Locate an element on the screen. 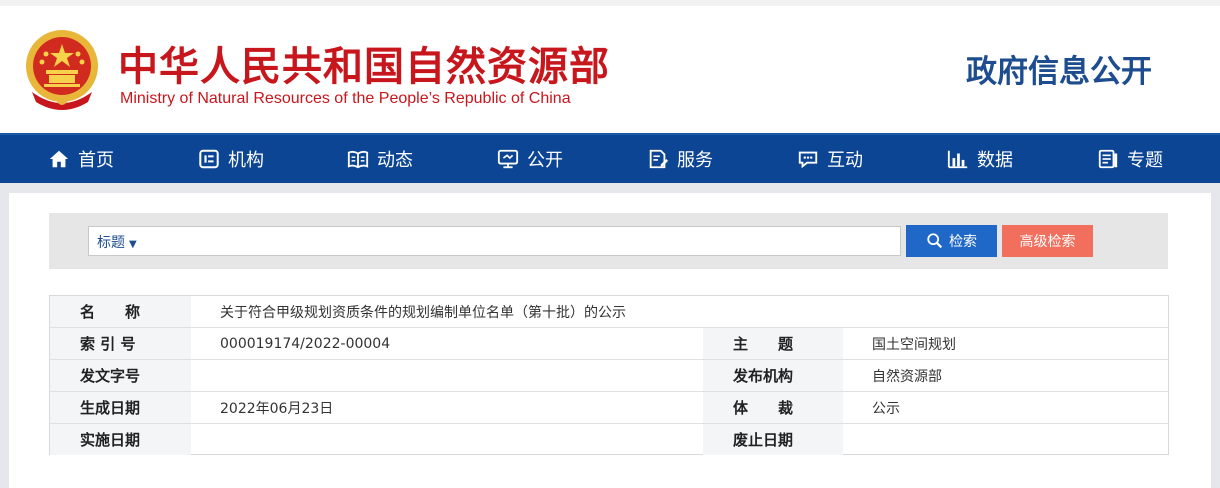 The width and height of the screenshot is (1220, 488). name-label: 名 称 is located at coordinates (120, 311).